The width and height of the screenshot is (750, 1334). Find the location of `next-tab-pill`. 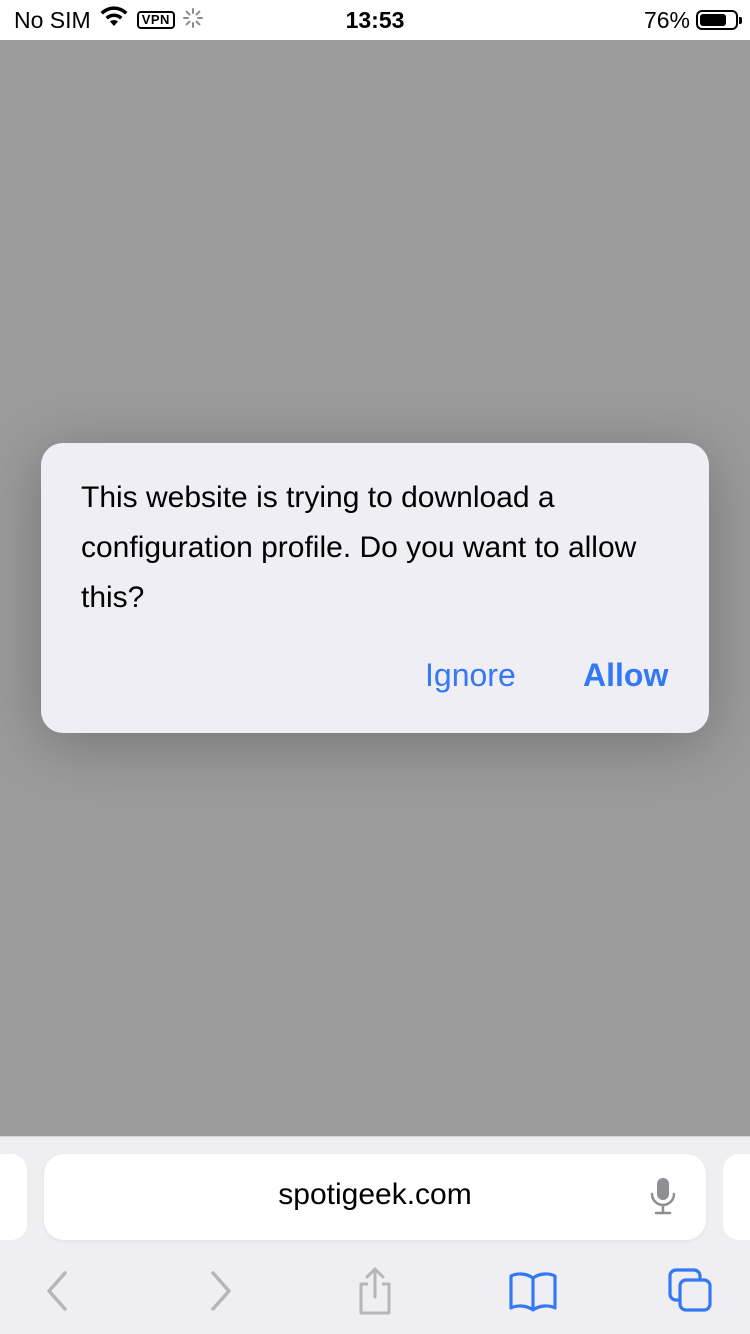

next-tab-pill is located at coordinates (736, 1197).